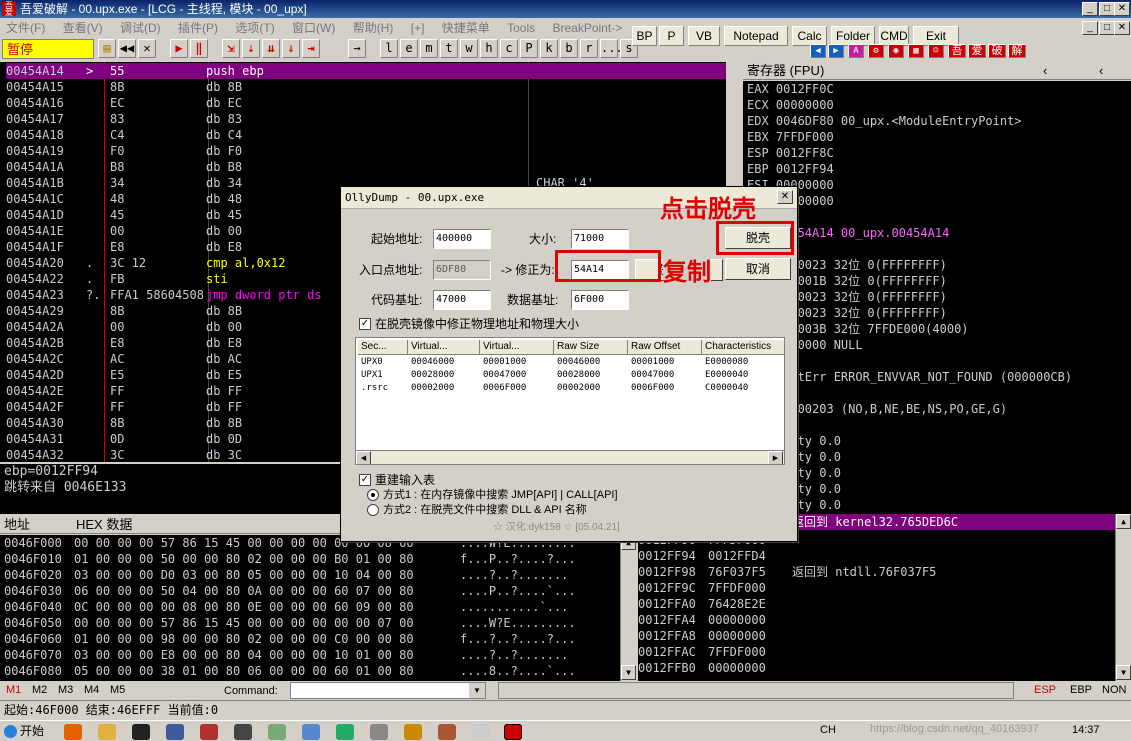  Describe the element at coordinates (939, 473) in the screenshot. I see `register-row: ST2 empty 0.0` at that location.